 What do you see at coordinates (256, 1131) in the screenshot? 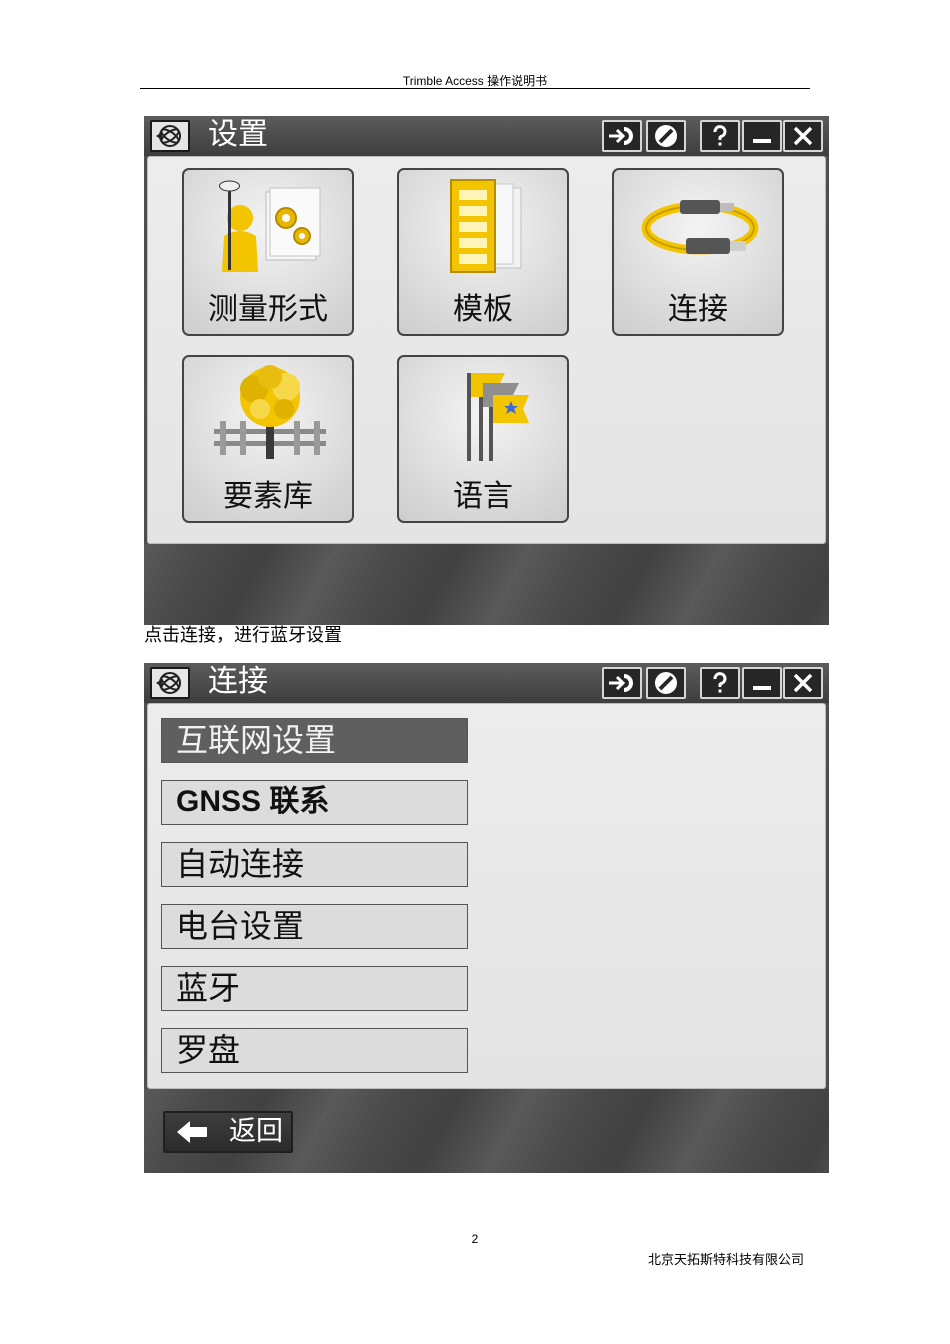
I see `back-label: 返回` at bounding box center [256, 1131].